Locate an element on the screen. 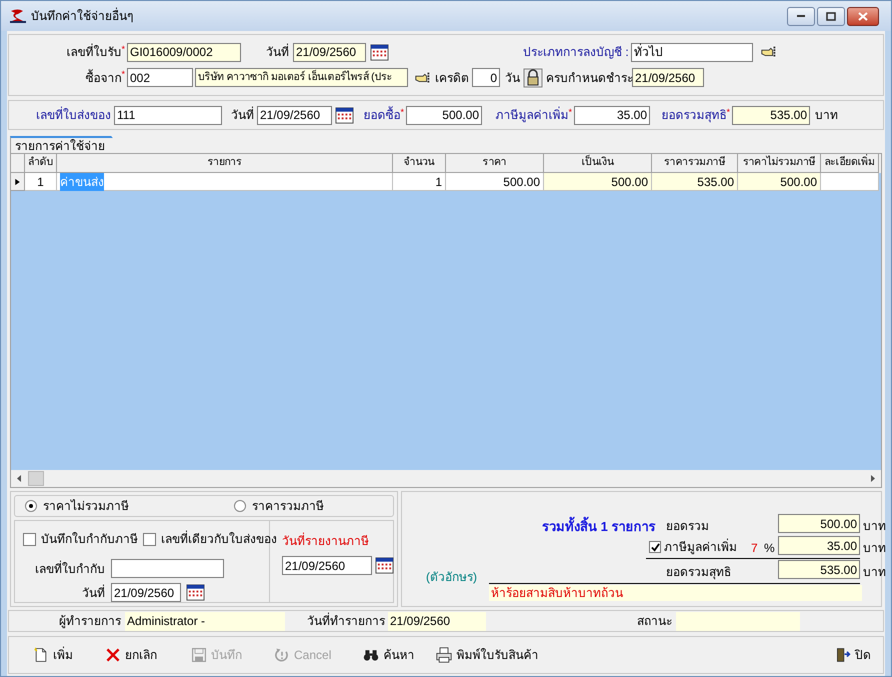 The height and width of the screenshot is (677, 892). input-field: บริษัท คาวาซากิ มอเตอร์ เอ็นเตอร์ไพรส์ (ประ is located at coordinates (301, 77).